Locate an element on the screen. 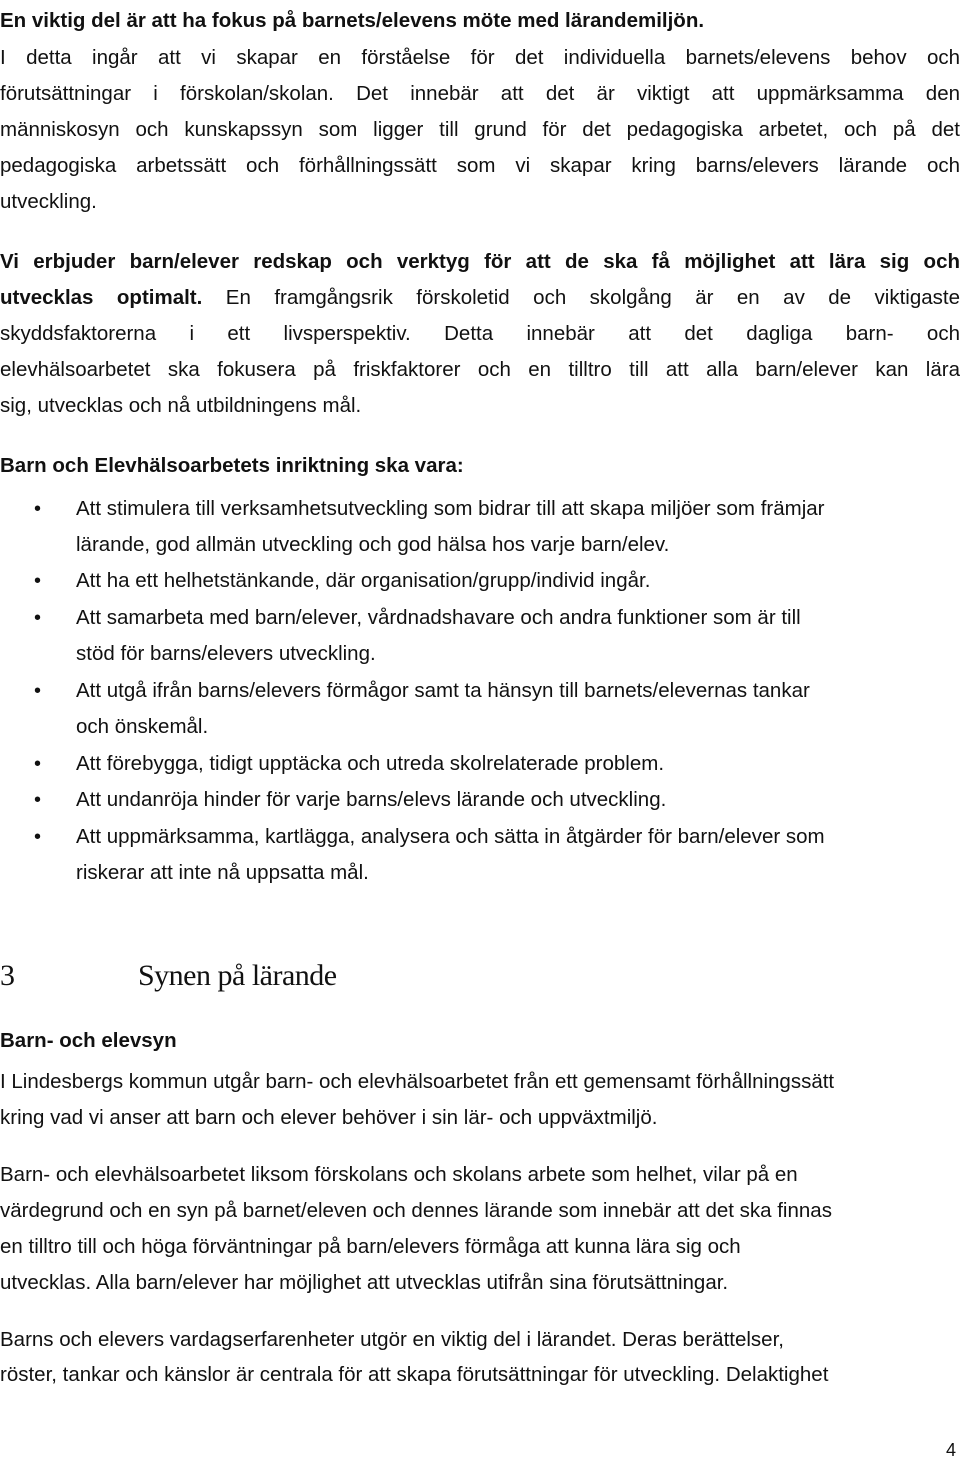  list-item-line: och önskemål. is located at coordinates (142, 726).